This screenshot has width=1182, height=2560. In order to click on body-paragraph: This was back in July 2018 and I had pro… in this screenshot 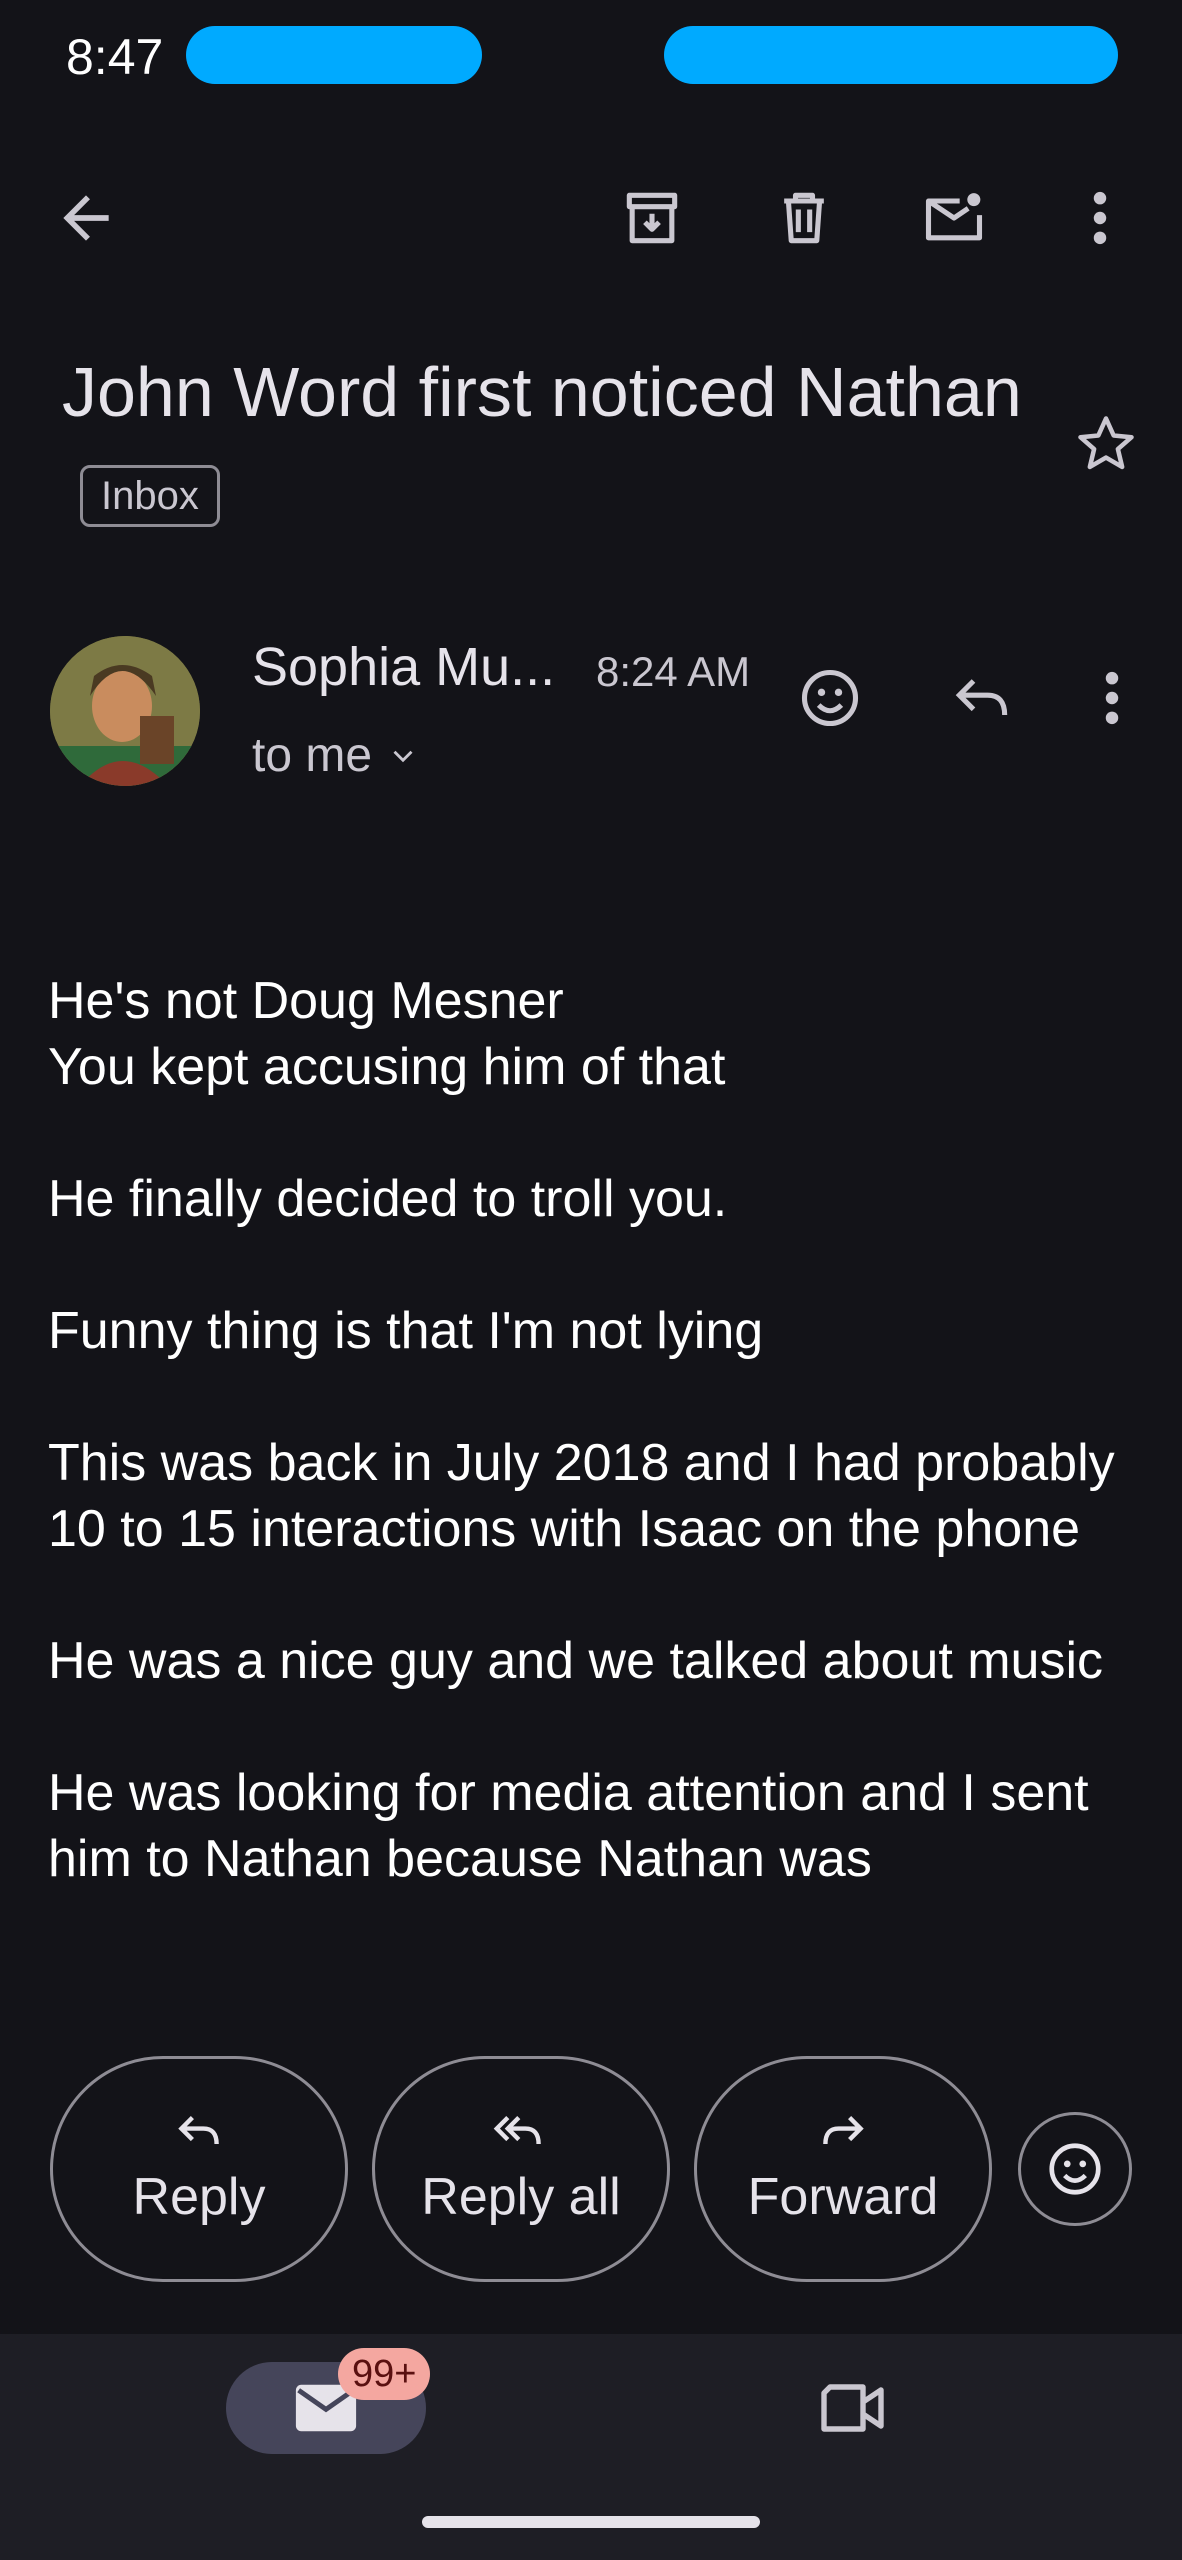, I will do `click(581, 1496)`.